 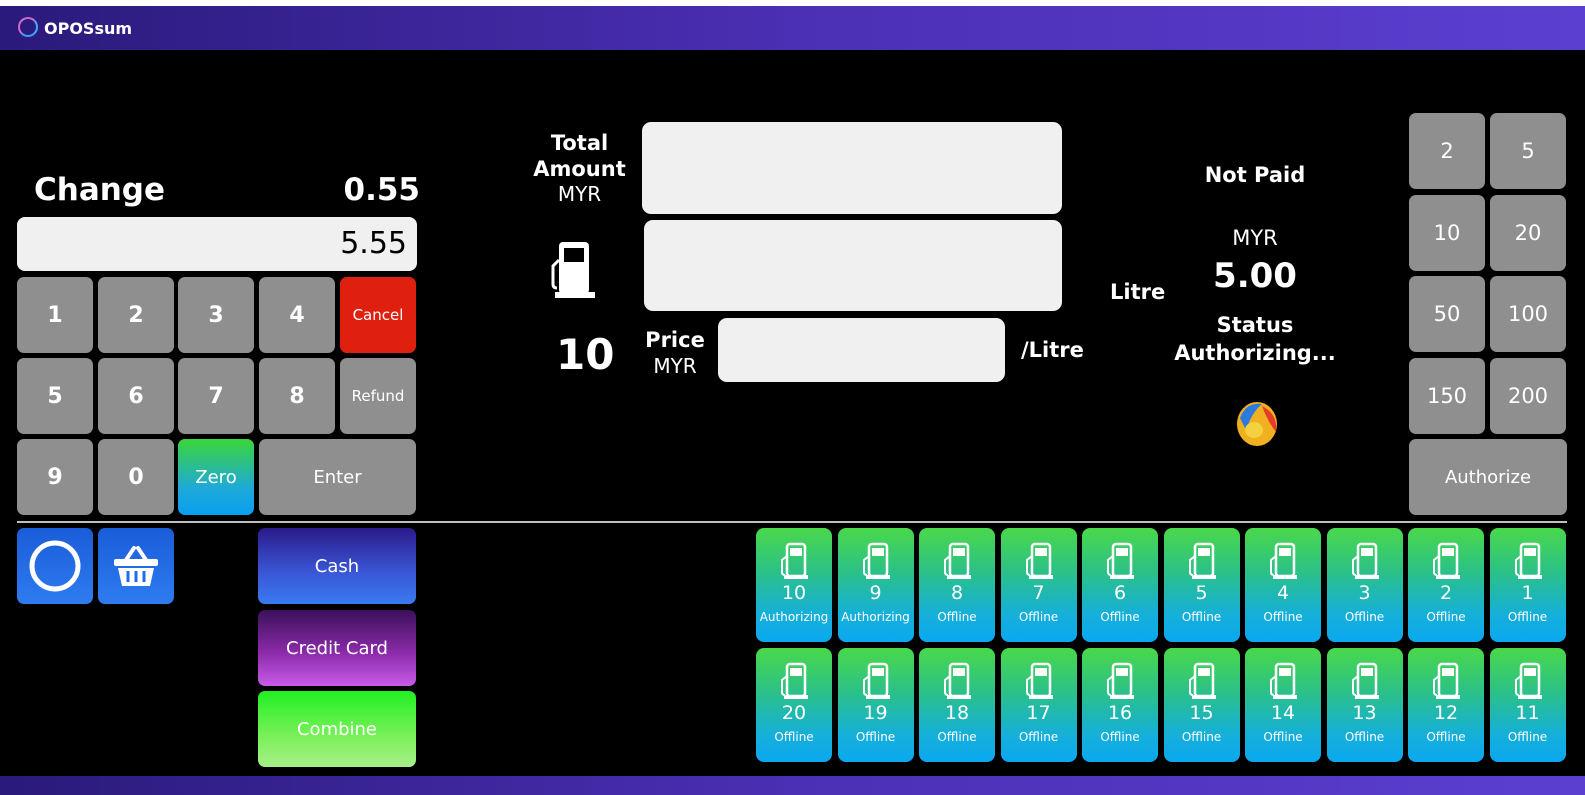 What do you see at coordinates (216, 477) in the screenshot?
I see `zero-button: Zero` at bounding box center [216, 477].